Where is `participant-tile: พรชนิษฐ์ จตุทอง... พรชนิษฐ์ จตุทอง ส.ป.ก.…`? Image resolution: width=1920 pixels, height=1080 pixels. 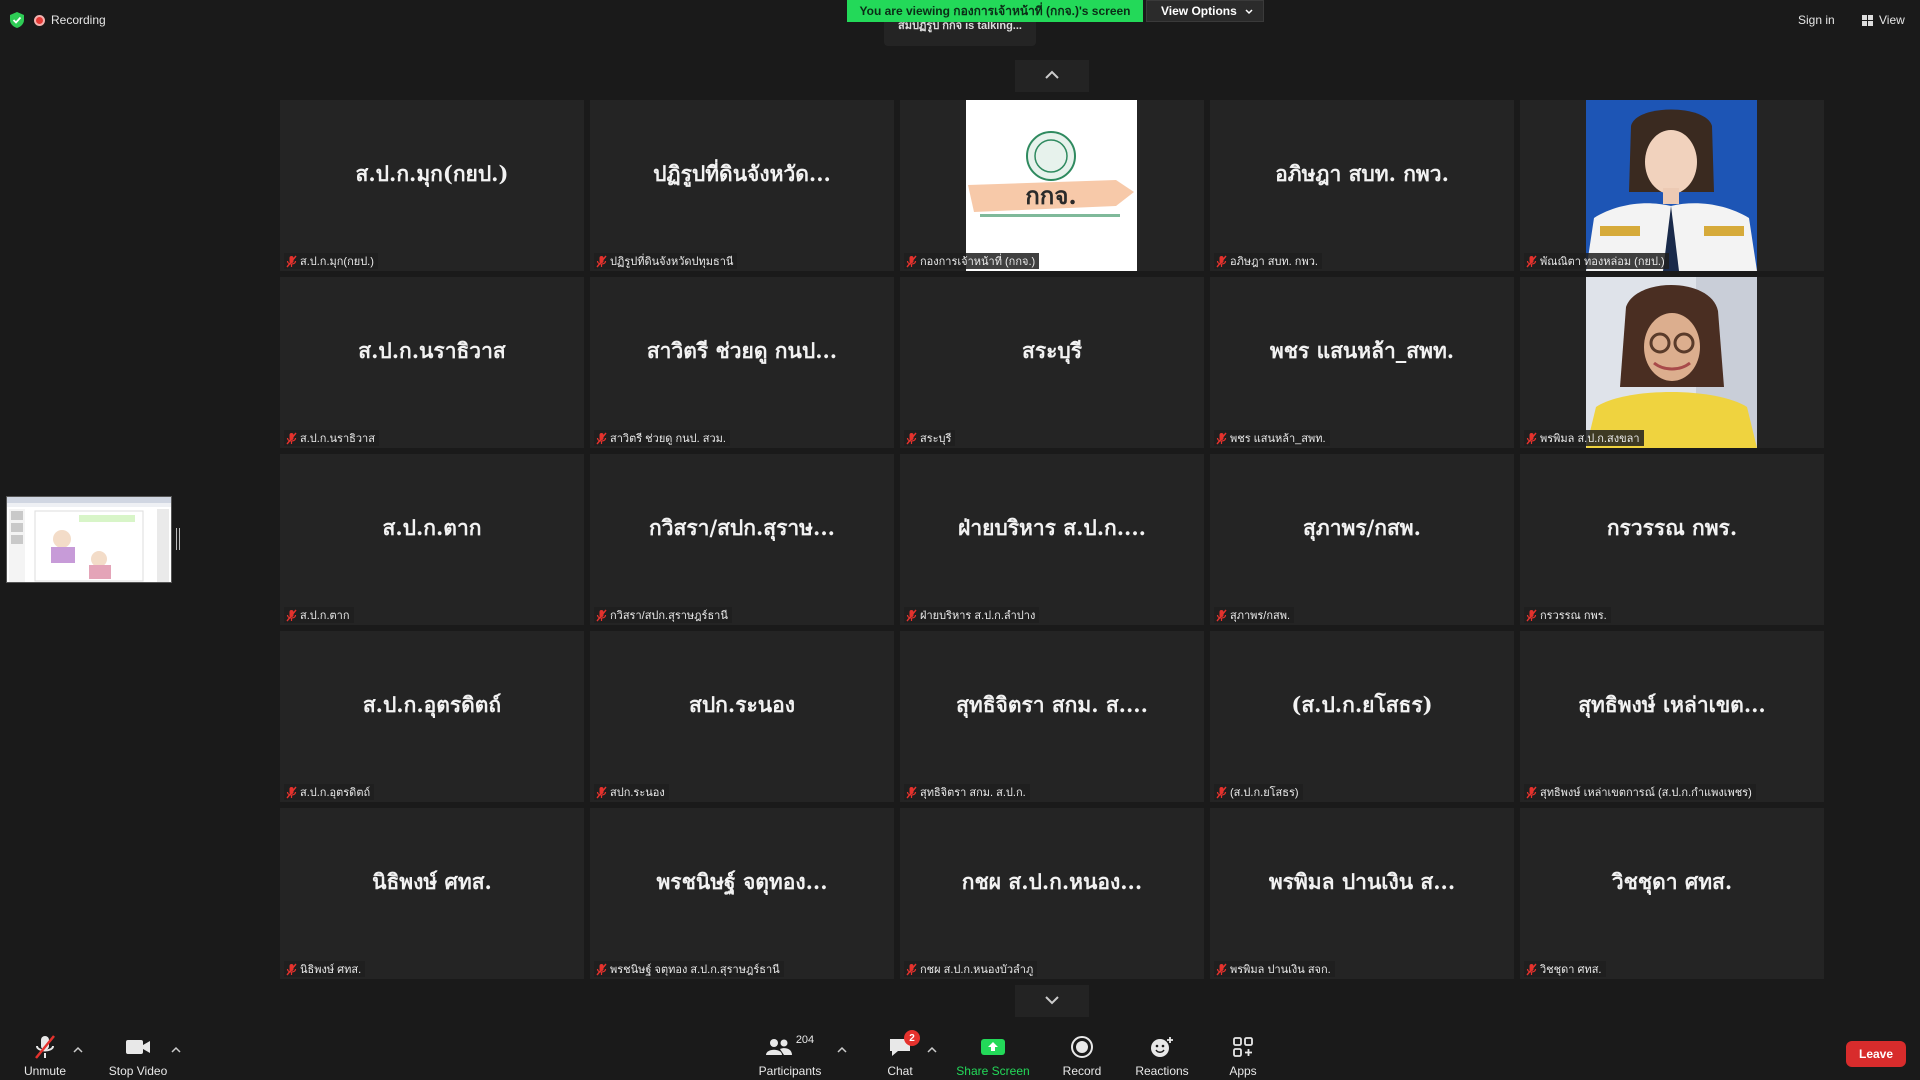
participant-tile: พรชนิษฐ์ จตุทอง... พรชนิษฐ์ จตุทอง ส.ป.ก.… is located at coordinates (742, 893).